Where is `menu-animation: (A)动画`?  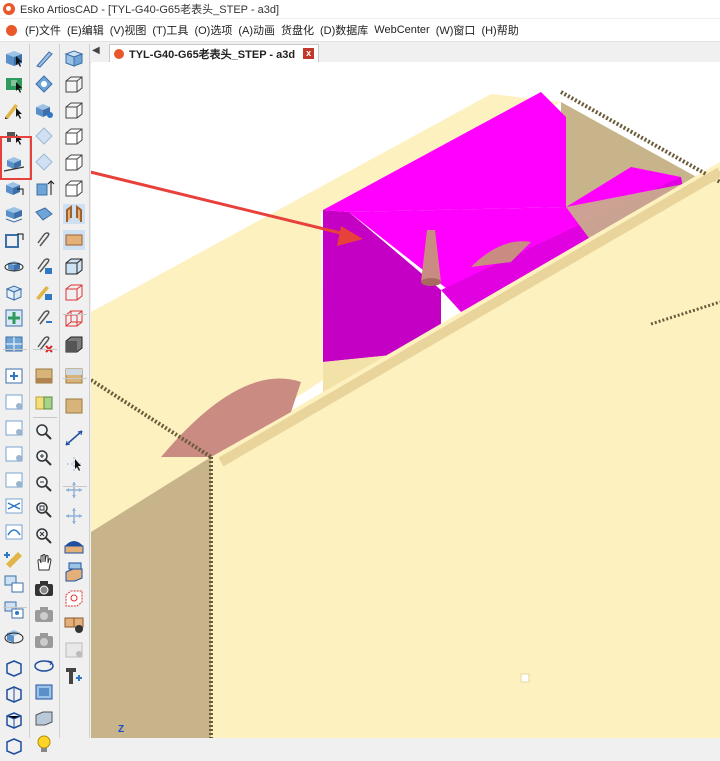
menu-animation: (A)动画 is located at coordinates (259, 30).